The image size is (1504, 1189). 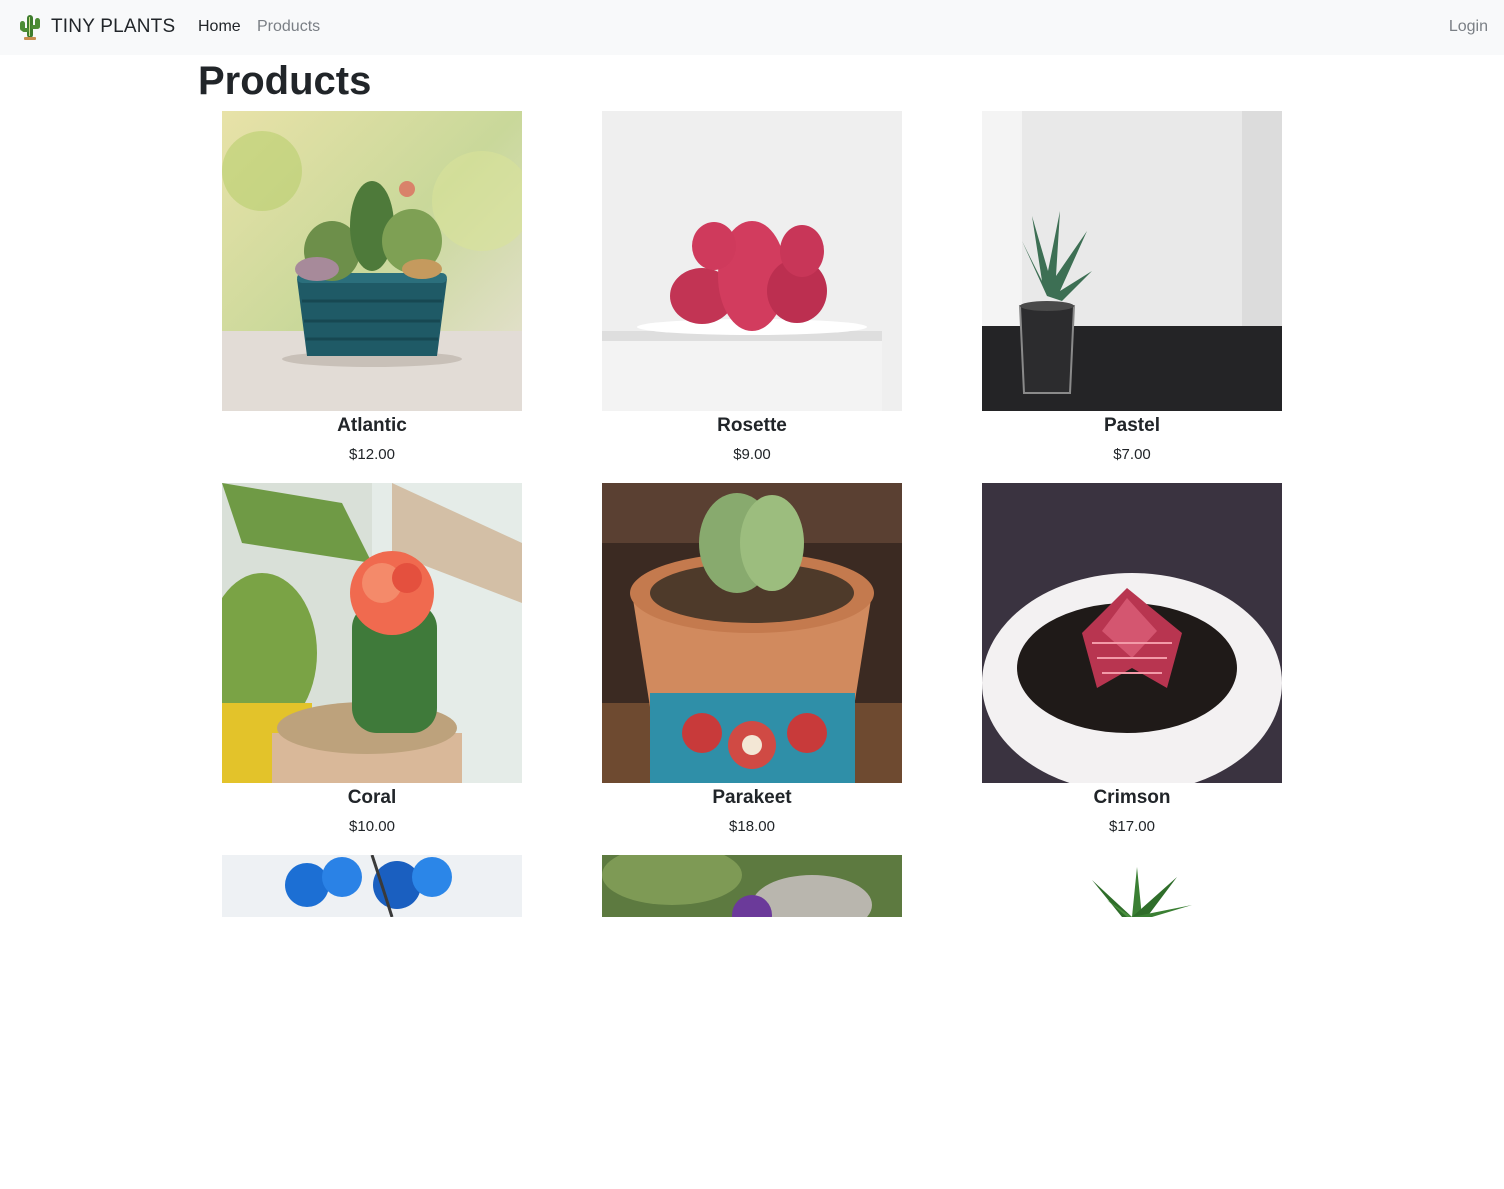 I want to click on product-card-blue-orchid, so click(x=372, y=1022).